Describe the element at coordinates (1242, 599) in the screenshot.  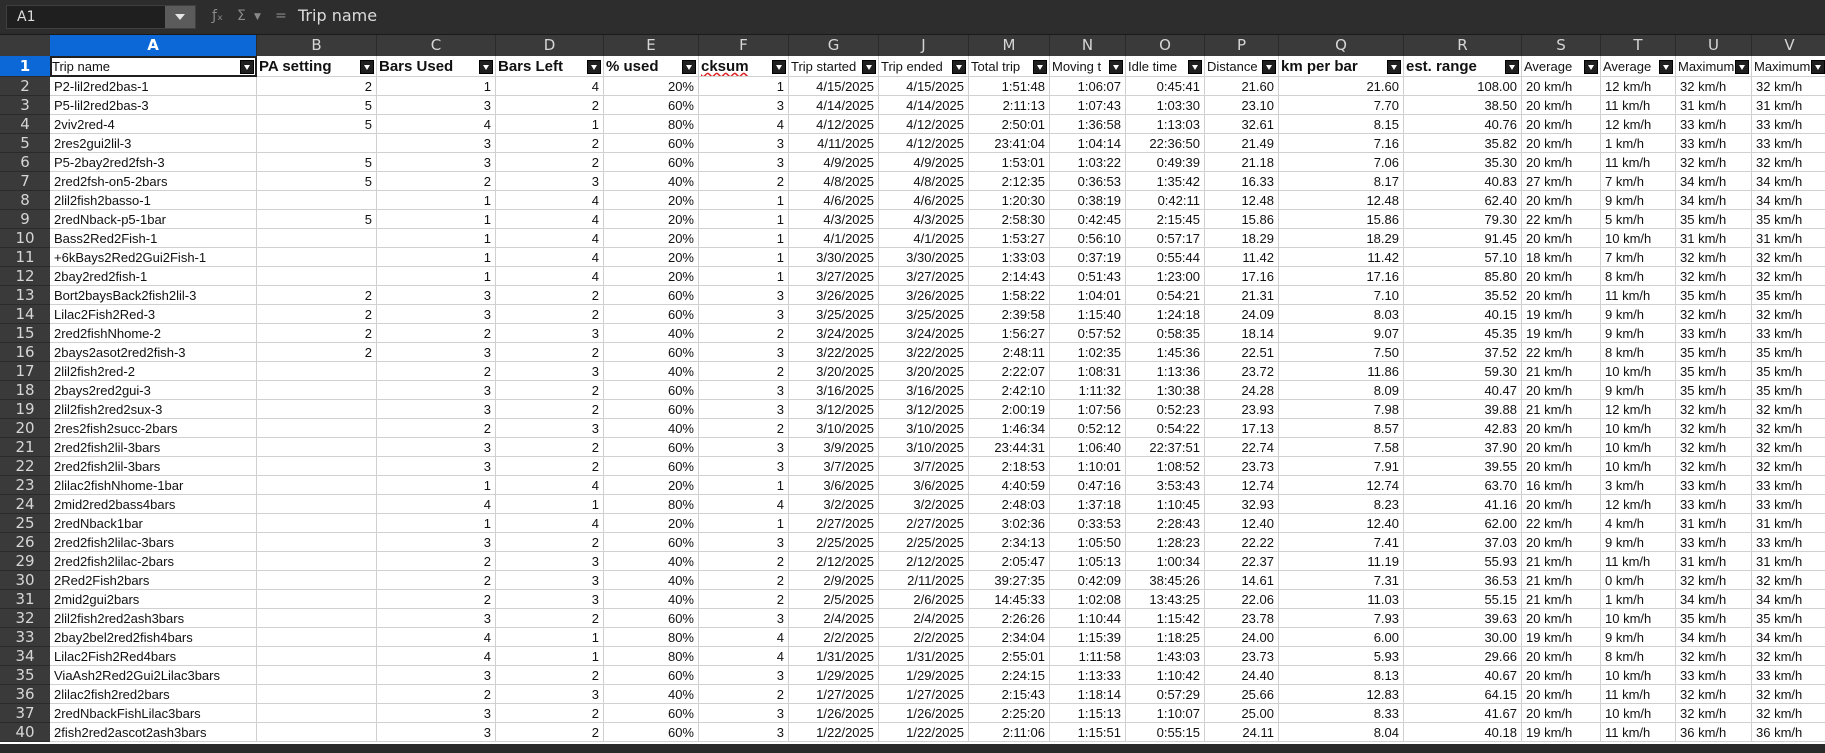
I see `cell-p: 22.06` at that location.